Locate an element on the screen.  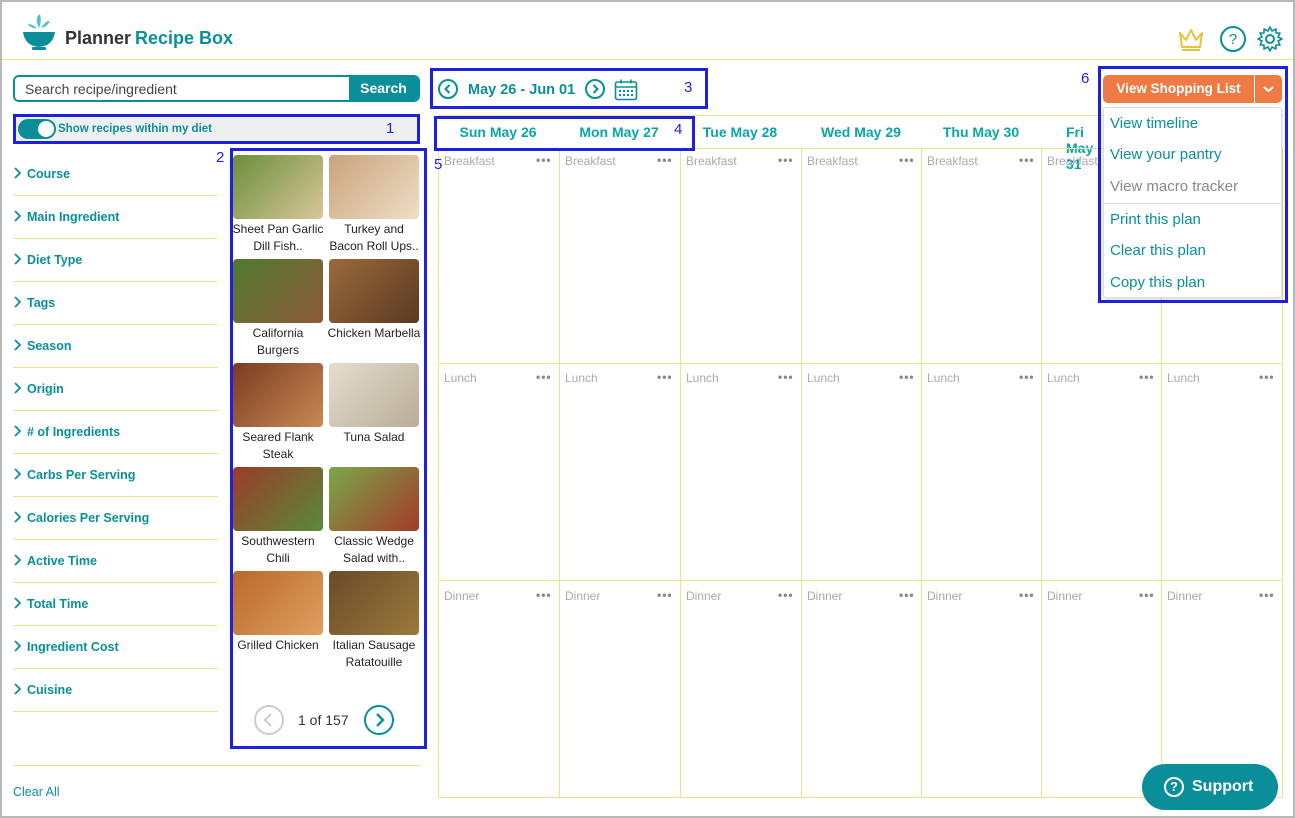
filter-course: Course is located at coordinates (115, 174).